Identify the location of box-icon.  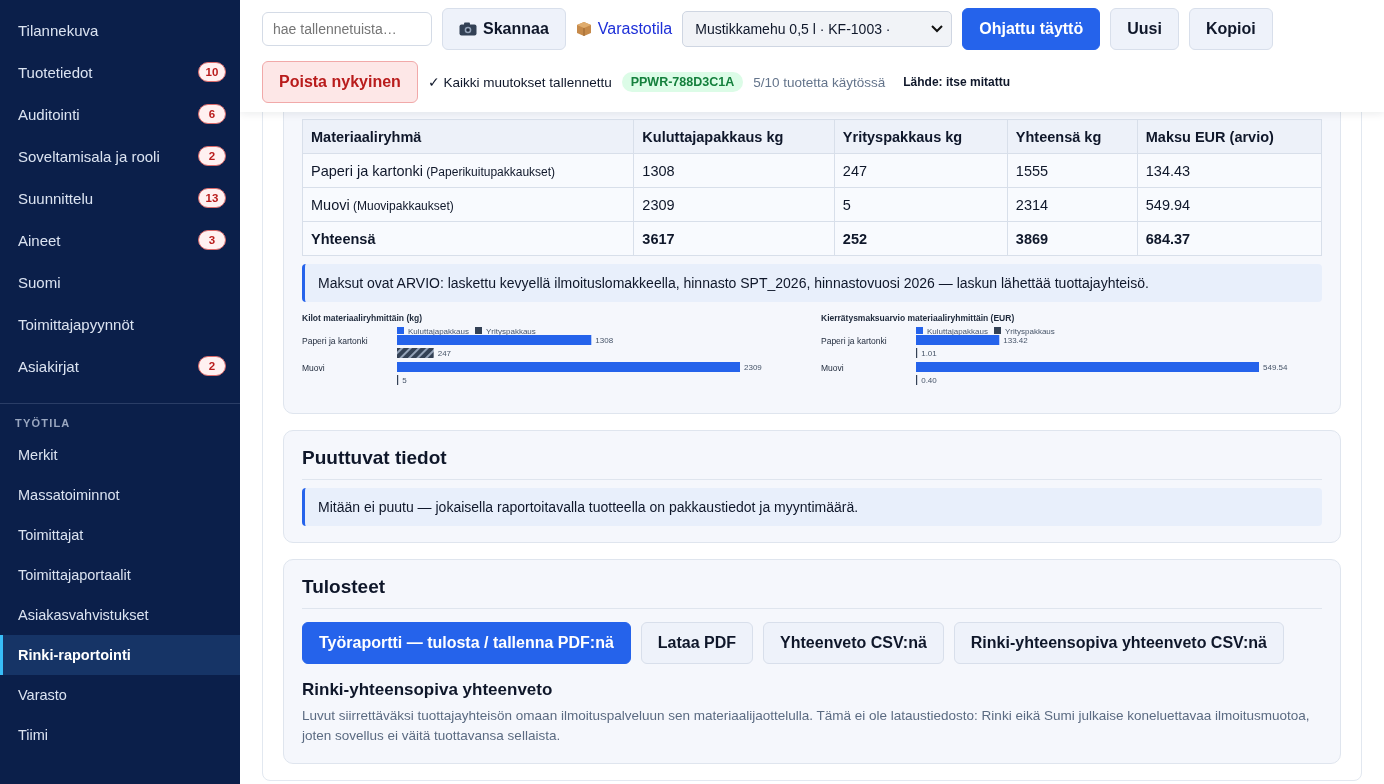
(583, 29).